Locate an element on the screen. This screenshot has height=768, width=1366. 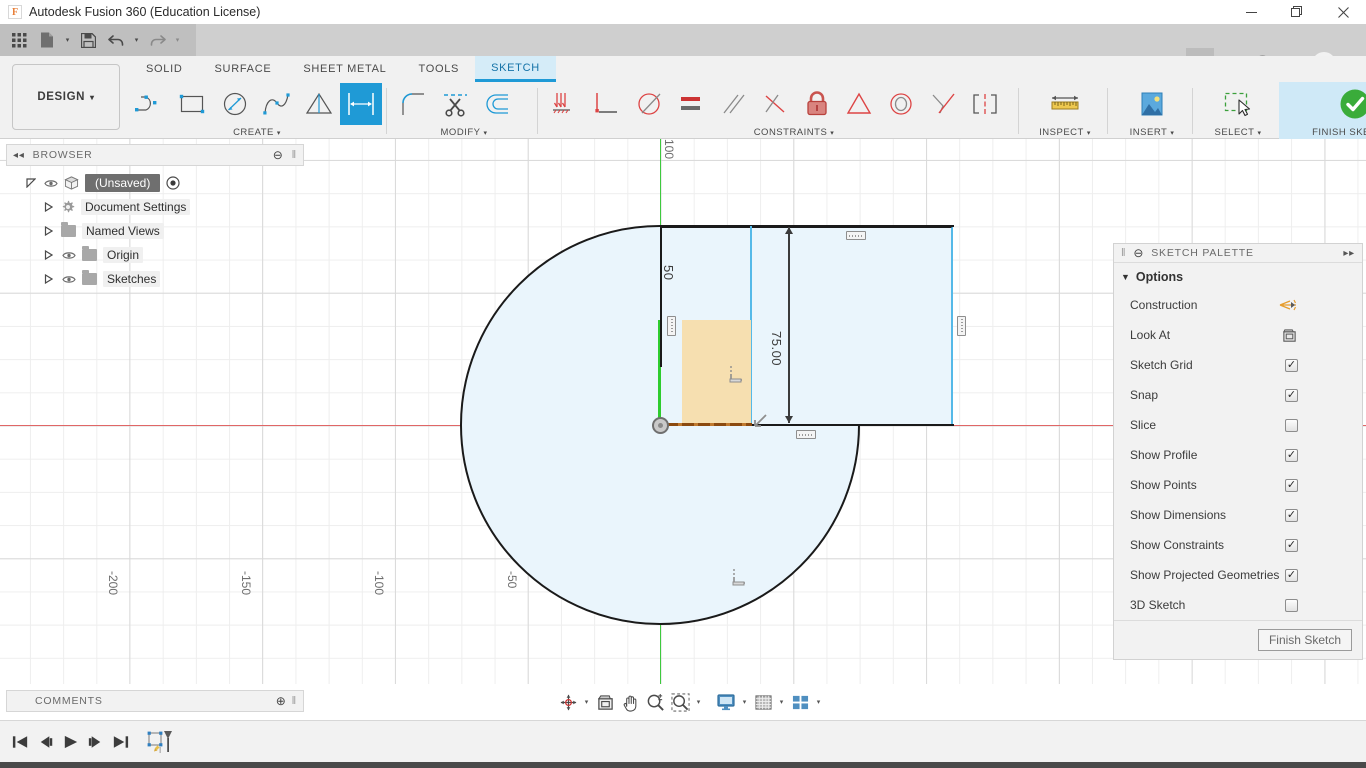
coincident-icon is located at coordinates (565, 104).